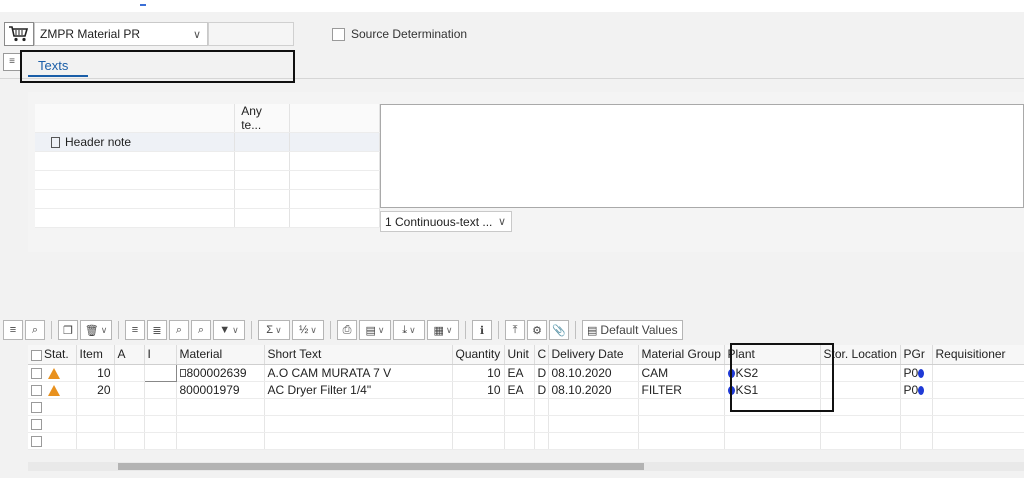 The width and height of the screenshot is (1024, 478). I want to click on sort-descending-icon: ≣, so click(157, 330).